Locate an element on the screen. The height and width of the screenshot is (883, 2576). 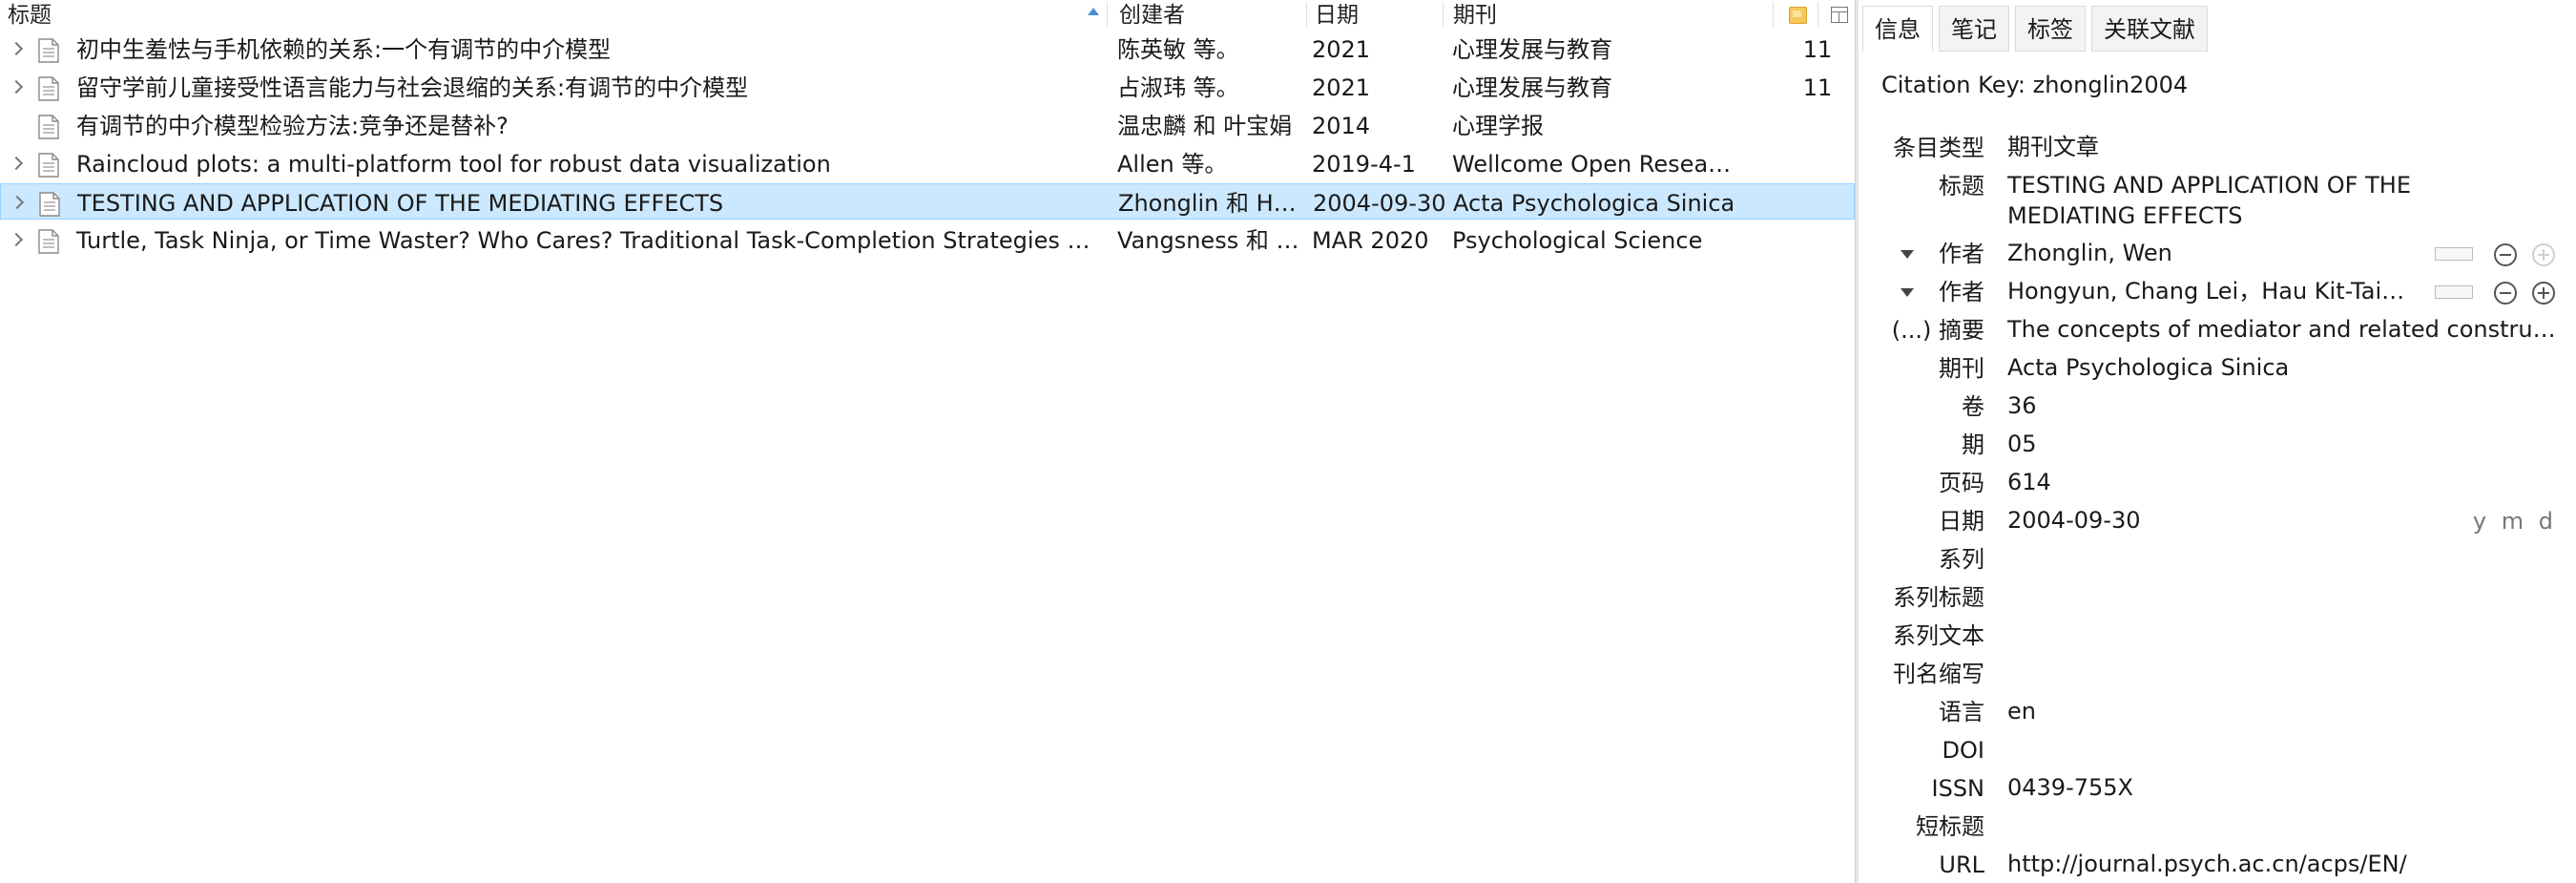
item-publication-cell: 心理学报 is located at coordinates (1498, 126).